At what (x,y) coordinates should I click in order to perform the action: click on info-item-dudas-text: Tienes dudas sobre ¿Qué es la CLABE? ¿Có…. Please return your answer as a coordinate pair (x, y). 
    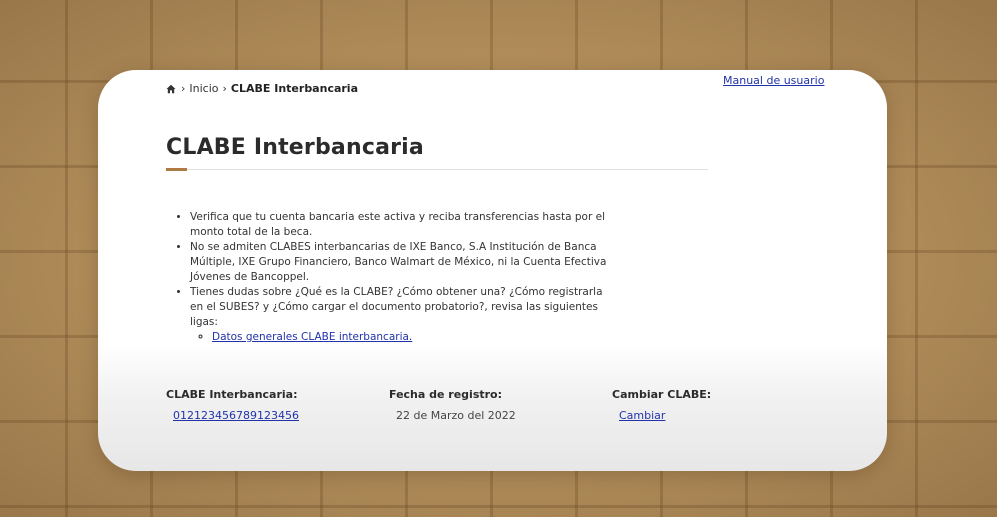
    Looking at the image, I should click on (396, 307).